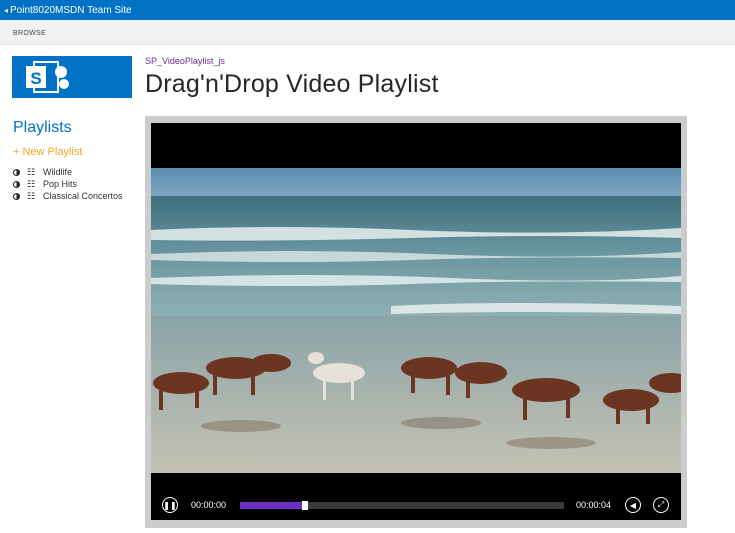 The width and height of the screenshot is (735, 533). Describe the element at coordinates (416, 496) in the screenshot. I see `player-controls: ❚❚ 00:00:00 00:00:04 ◀ ⤢` at that location.